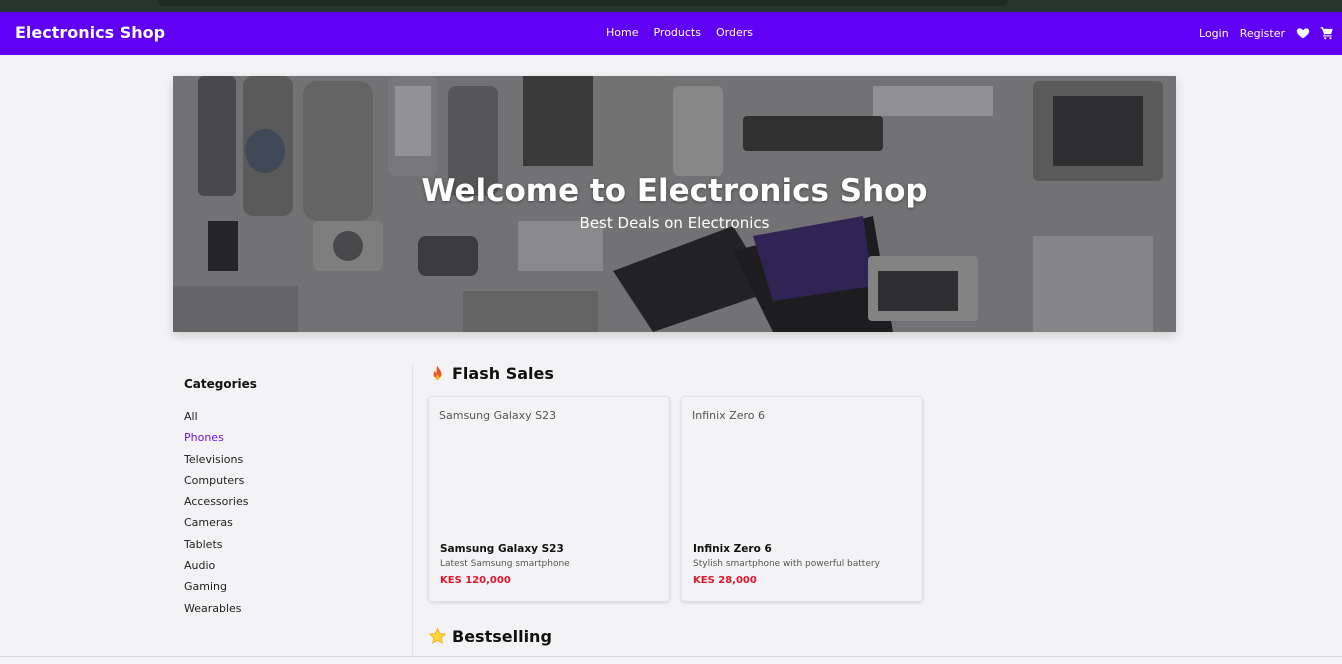 Image resolution: width=1342 pixels, height=664 pixels. I want to click on nav-links: Home Products Orders, so click(687, 32).